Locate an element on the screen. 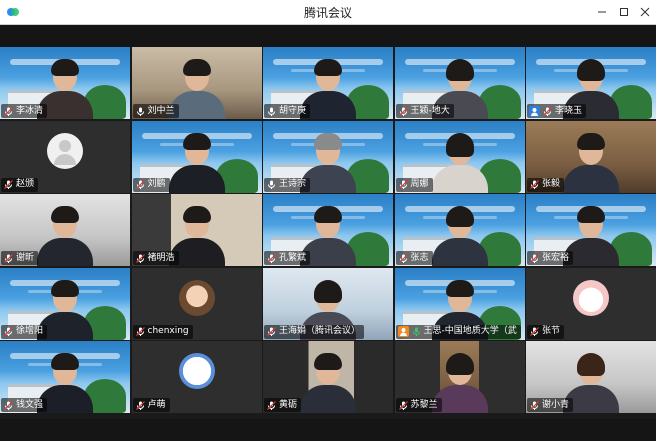  participant-name: 谢小青 is located at coordinates (556, 404).